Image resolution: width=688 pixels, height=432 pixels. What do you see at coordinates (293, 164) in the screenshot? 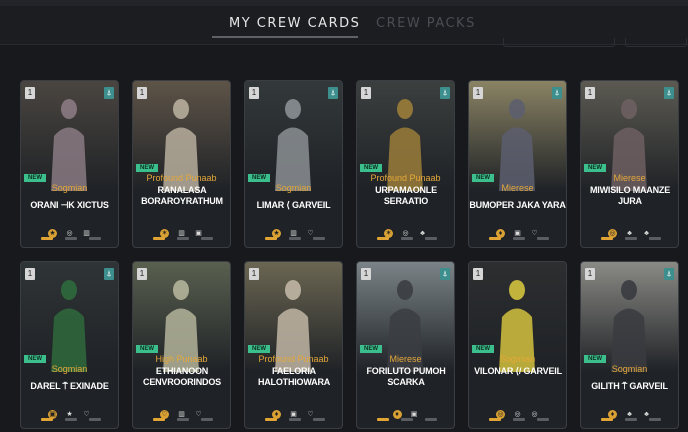
I see `crew-card: 1 ⍋ NEW Sogmian LIMAR ⟨ GARVEIL ★ ▥ ♡` at bounding box center [293, 164].